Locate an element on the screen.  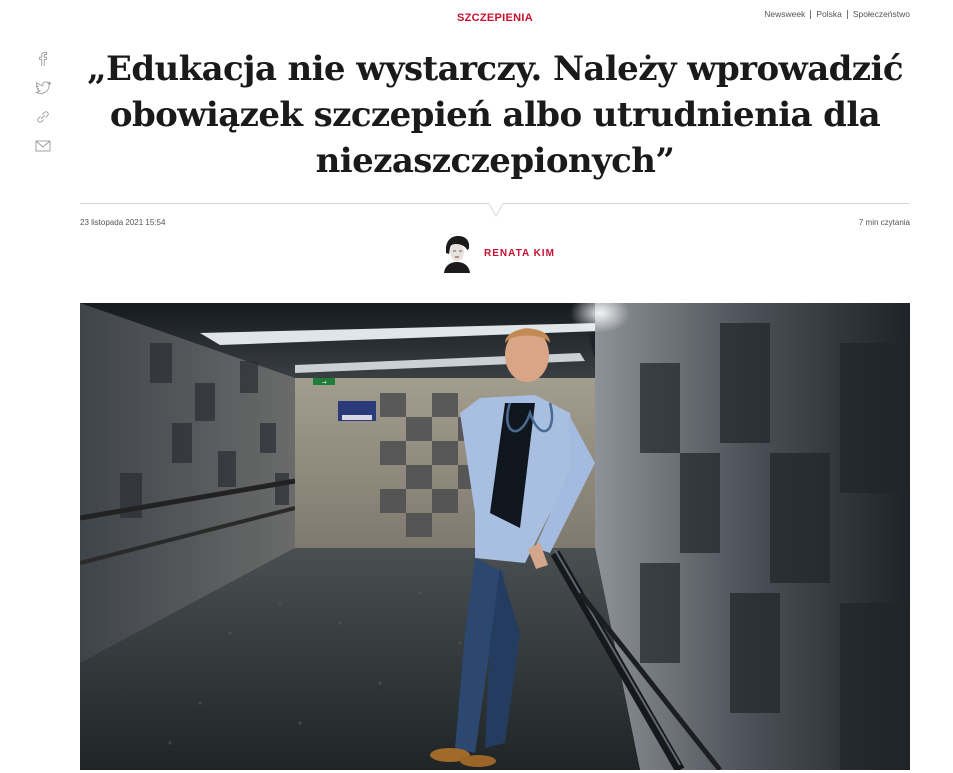
breadcrumb-item-newsweek: Newsweek is located at coordinates (784, 14).